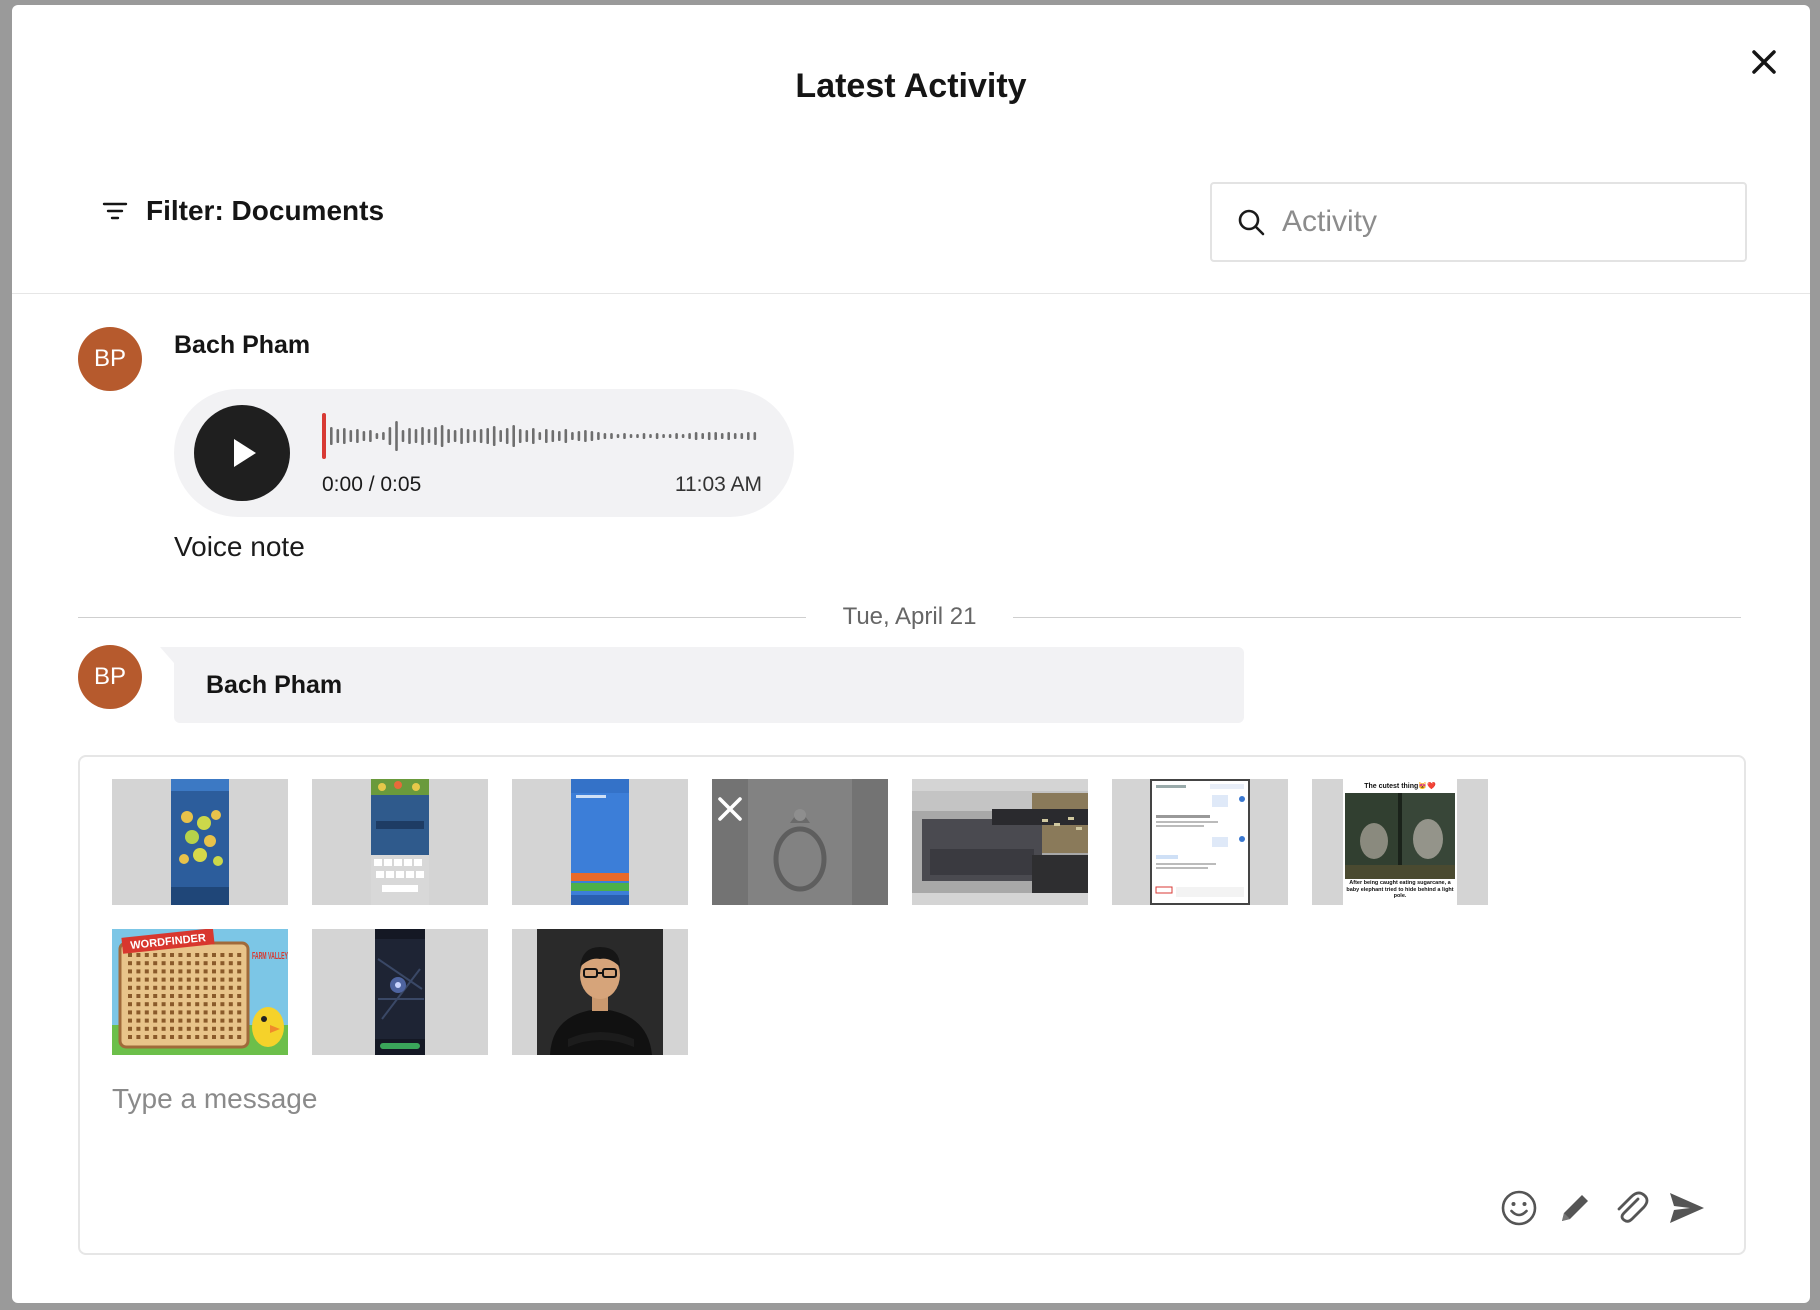 The image size is (1820, 1310). Describe the element at coordinates (911, 86) in the screenshot. I see `modal-title: Latest Activity` at that location.